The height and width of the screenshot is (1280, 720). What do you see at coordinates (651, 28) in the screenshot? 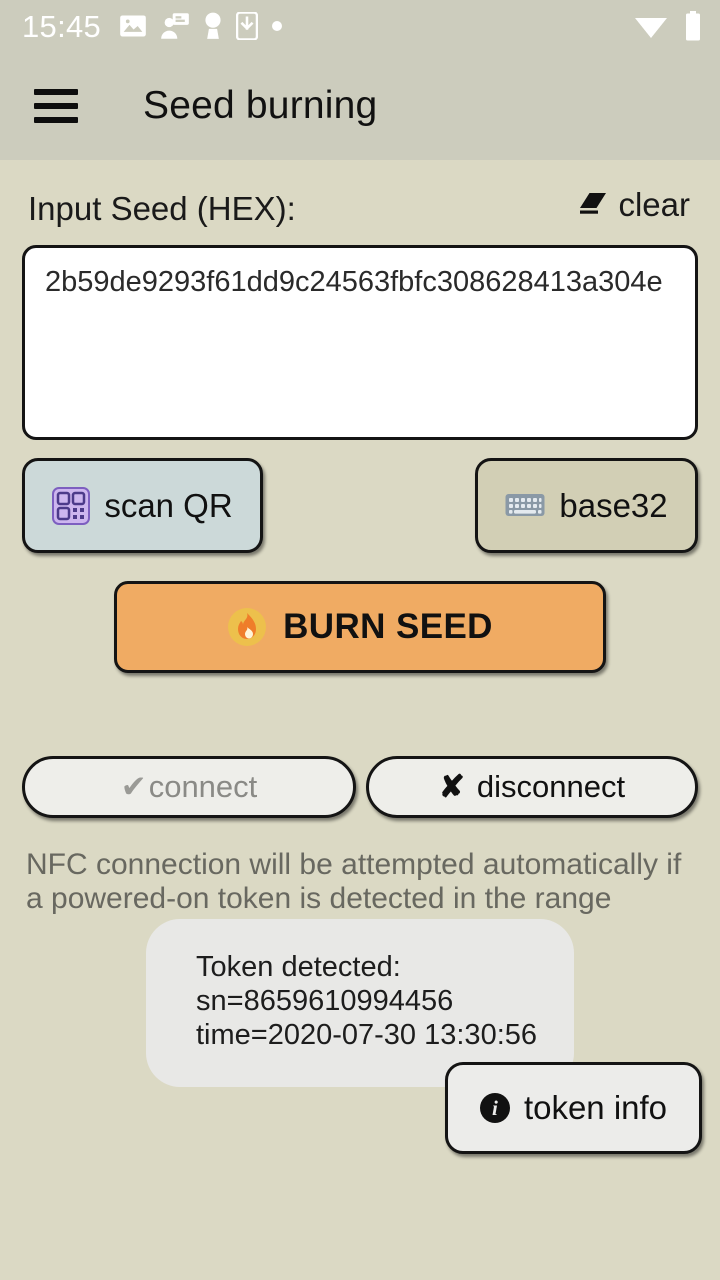
I see `wifi-icon` at bounding box center [651, 28].